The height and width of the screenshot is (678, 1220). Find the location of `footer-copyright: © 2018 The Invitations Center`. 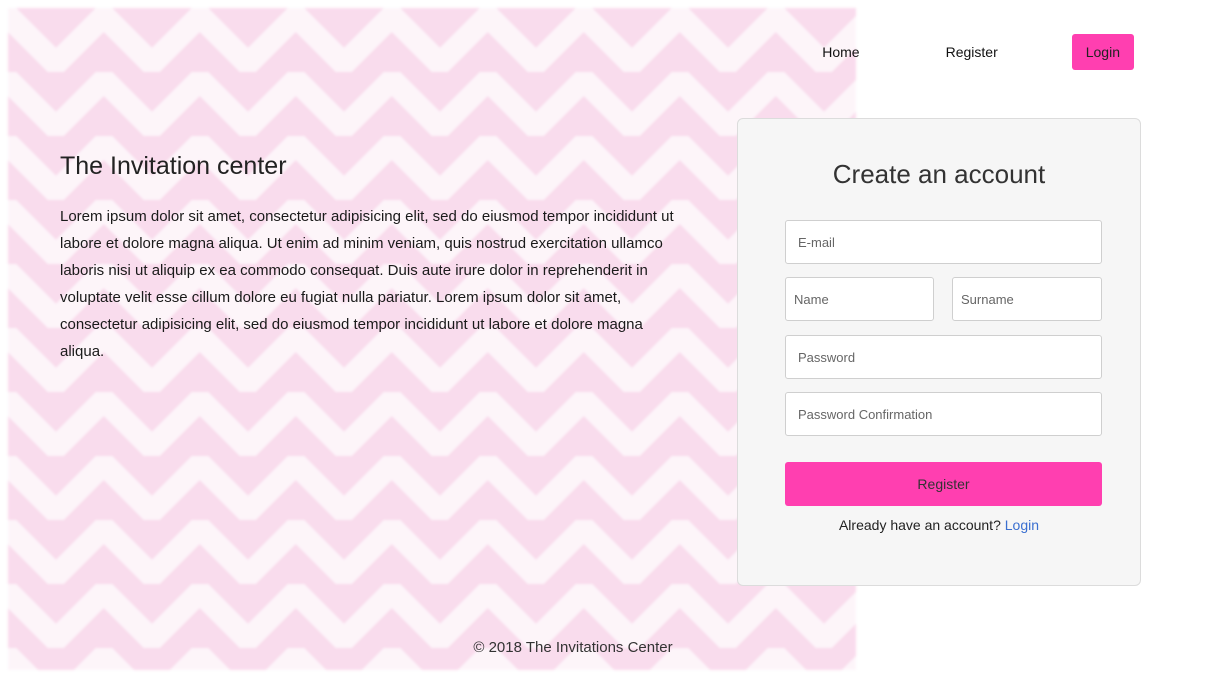

footer-copyright: © 2018 The Invitations Center is located at coordinates (573, 647).